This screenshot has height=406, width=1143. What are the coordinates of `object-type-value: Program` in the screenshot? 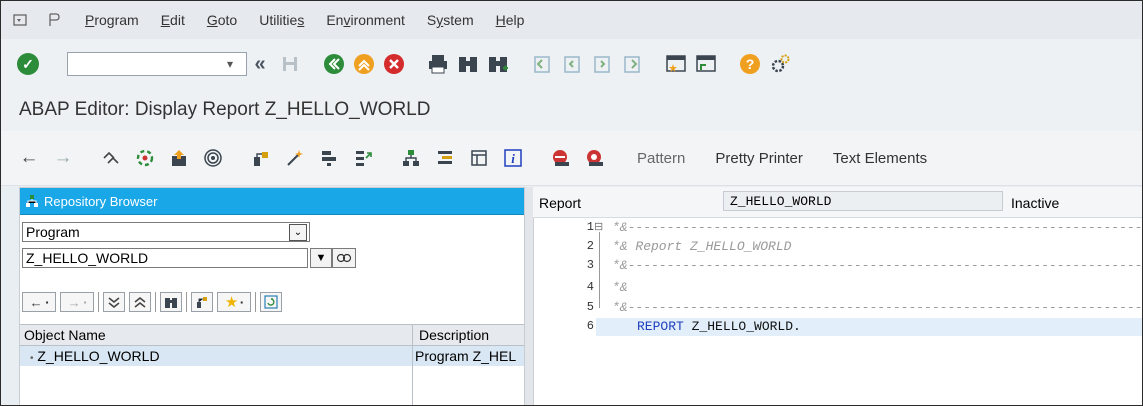 It's located at (53, 232).